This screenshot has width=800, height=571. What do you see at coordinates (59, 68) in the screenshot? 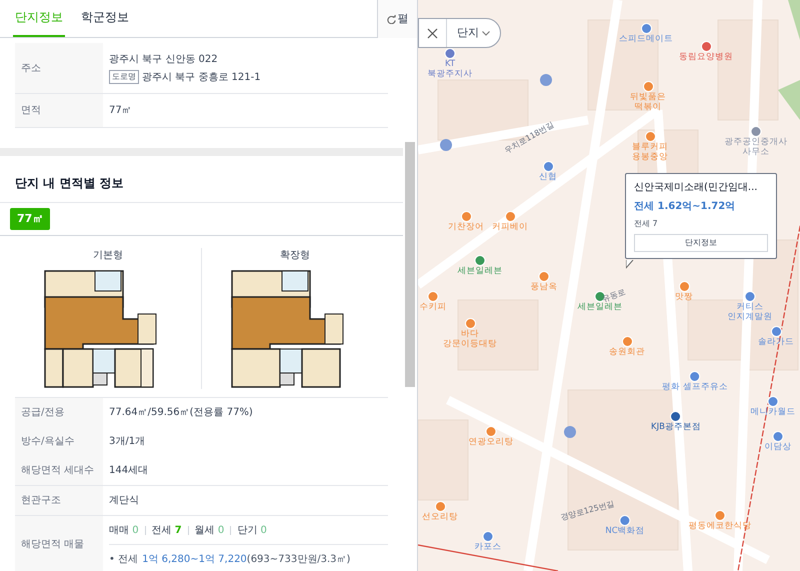
I see `row-label: 주소` at bounding box center [59, 68].